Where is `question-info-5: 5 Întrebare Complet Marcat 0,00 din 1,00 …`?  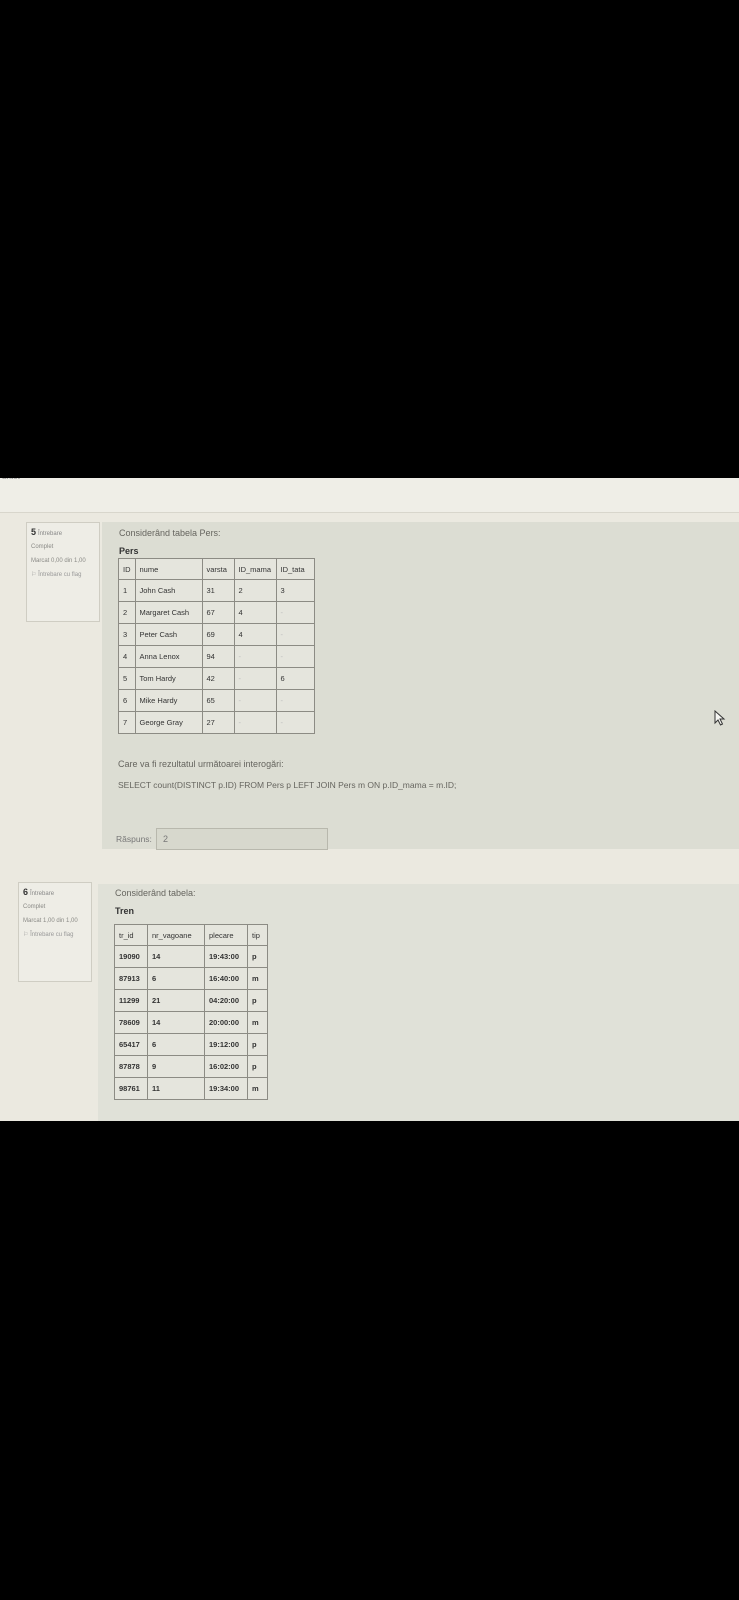 question-info-5: 5 Întrebare Complet Marcat 0,00 din 1,00 … is located at coordinates (63, 572).